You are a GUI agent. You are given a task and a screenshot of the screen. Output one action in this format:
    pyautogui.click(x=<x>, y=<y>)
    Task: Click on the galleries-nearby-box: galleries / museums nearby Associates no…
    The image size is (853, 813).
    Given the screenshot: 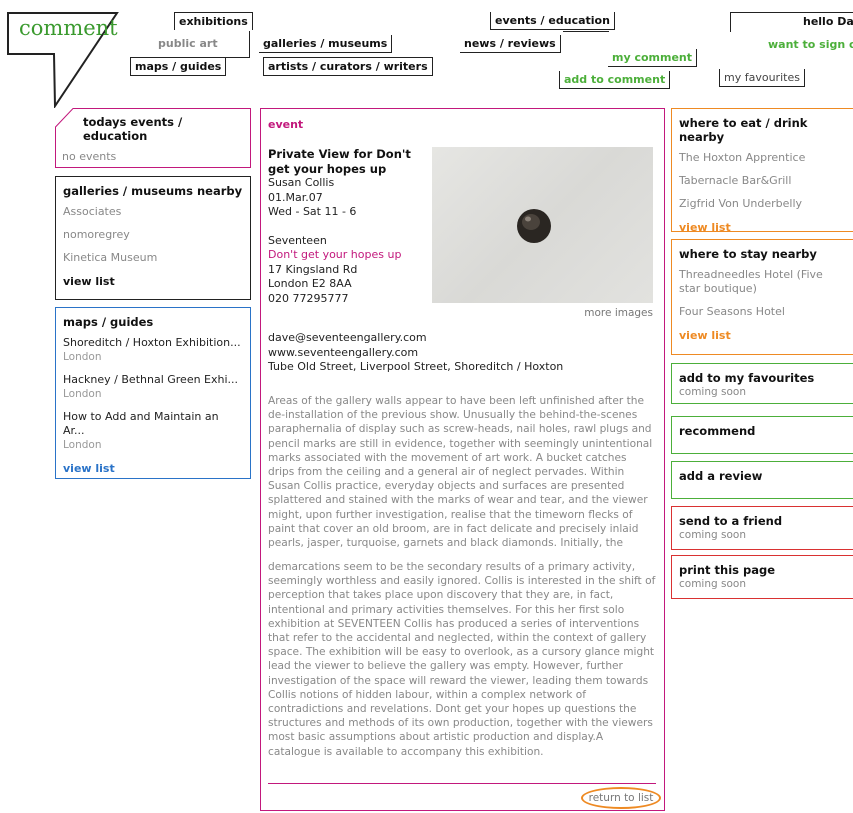 What is the action you would take?
    pyautogui.click(x=153, y=238)
    